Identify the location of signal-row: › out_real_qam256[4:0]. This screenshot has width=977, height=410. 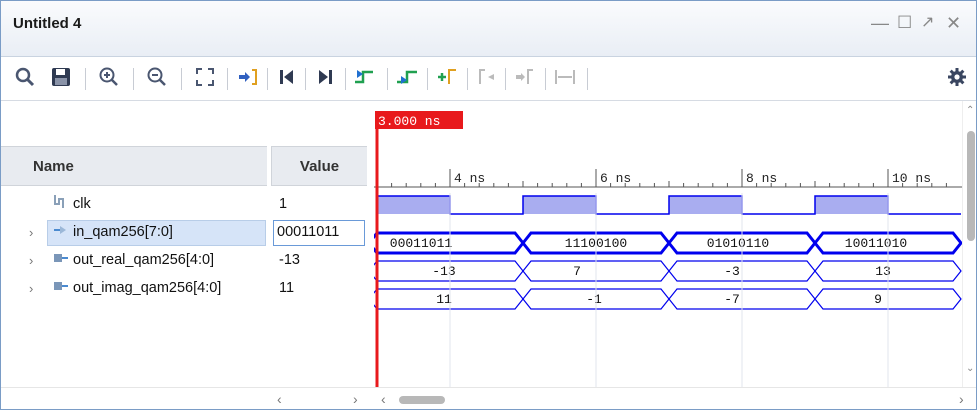
(134, 260).